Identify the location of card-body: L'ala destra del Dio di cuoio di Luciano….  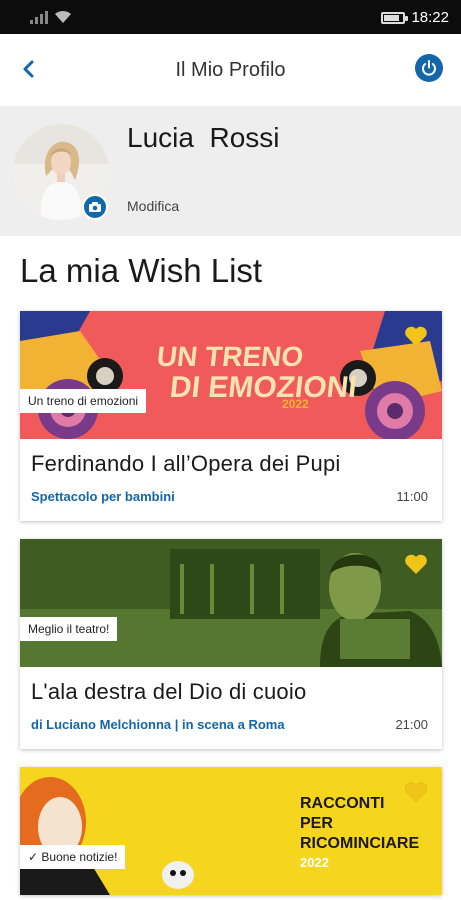
(231, 708).